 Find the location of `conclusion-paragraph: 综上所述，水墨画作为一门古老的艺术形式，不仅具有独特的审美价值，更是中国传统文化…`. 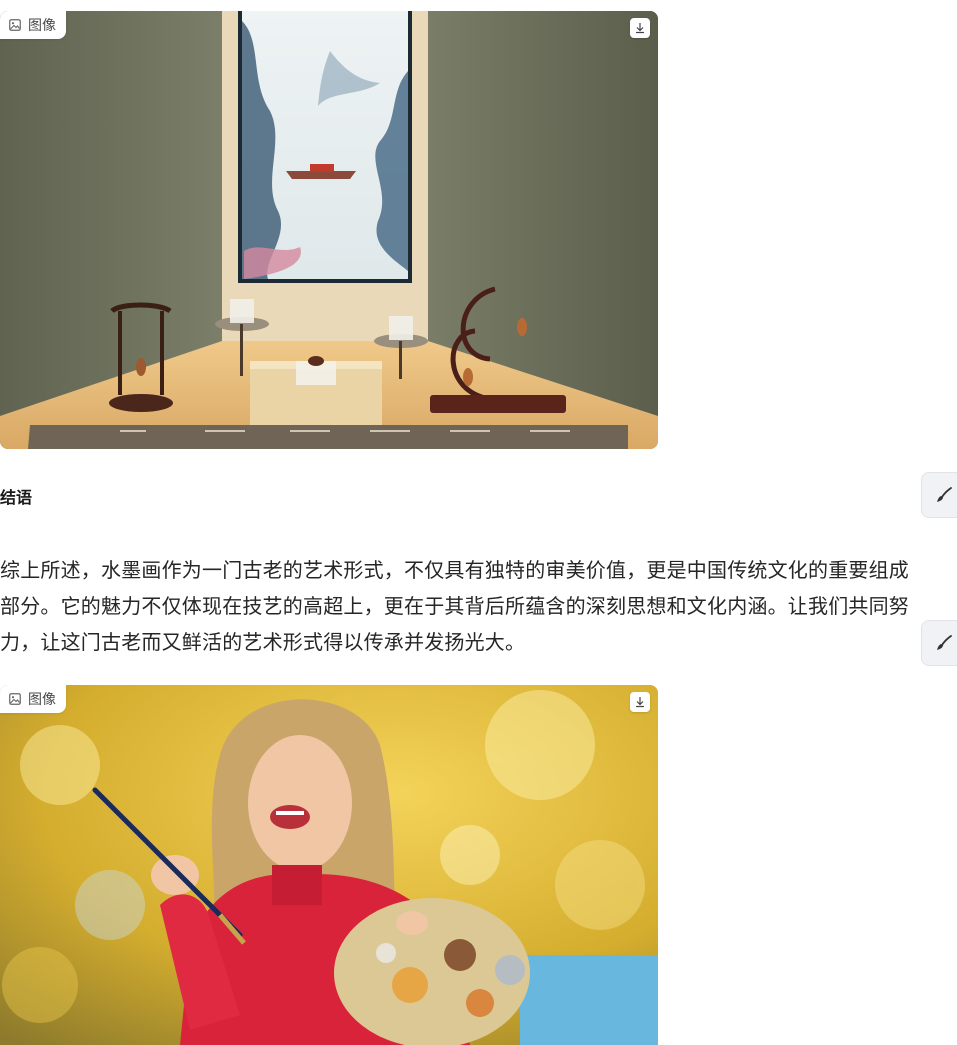

conclusion-paragraph: 综上所述，水墨画作为一门古老的艺术形式，不仅具有独特的审美价值，更是中国传统文化… is located at coordinates (454, 606).